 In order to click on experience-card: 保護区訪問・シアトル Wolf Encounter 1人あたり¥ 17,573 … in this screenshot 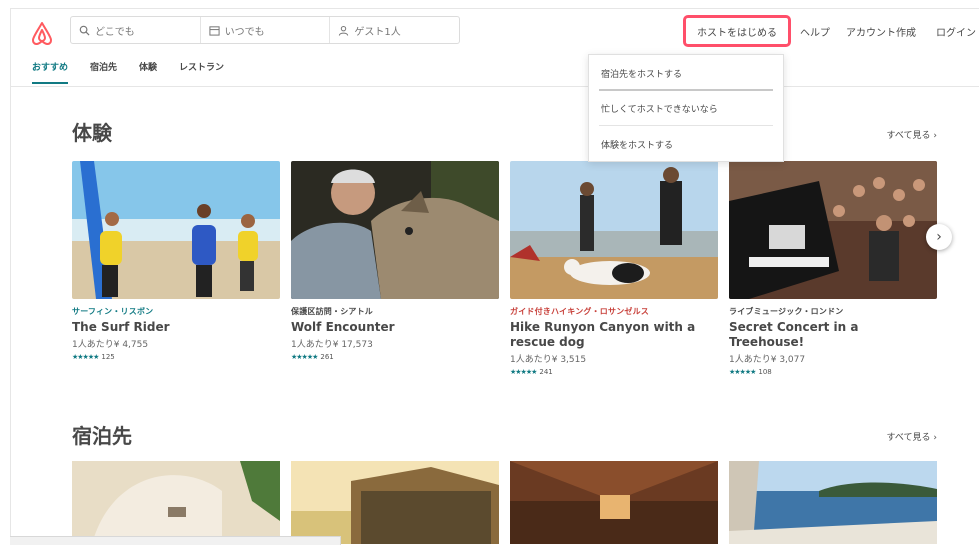, I will do `click(395, 261)`.